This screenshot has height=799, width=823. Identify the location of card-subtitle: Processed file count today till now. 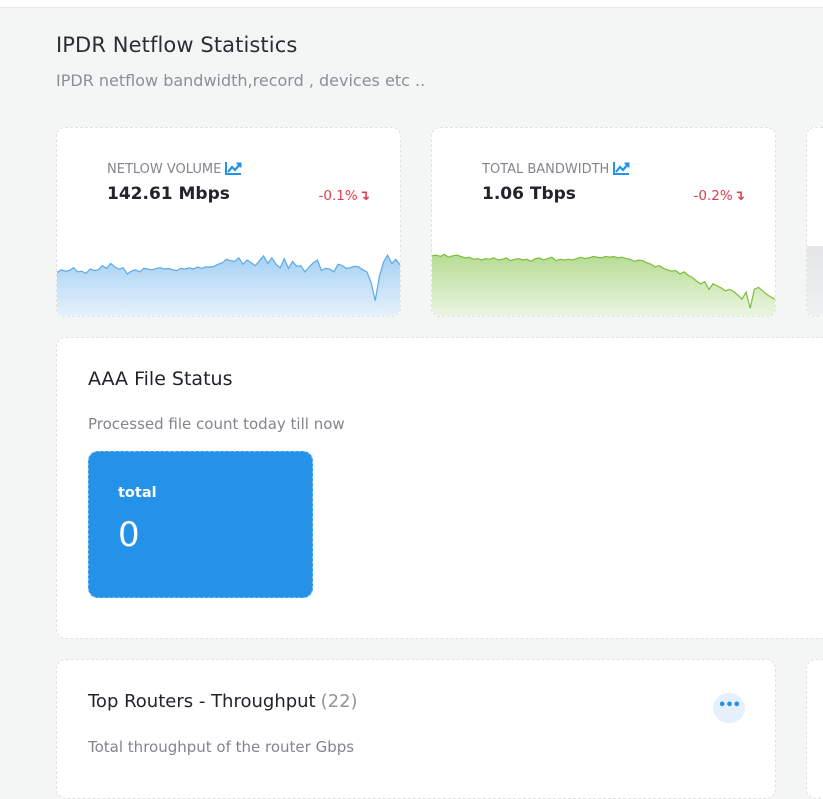
(216, 424).